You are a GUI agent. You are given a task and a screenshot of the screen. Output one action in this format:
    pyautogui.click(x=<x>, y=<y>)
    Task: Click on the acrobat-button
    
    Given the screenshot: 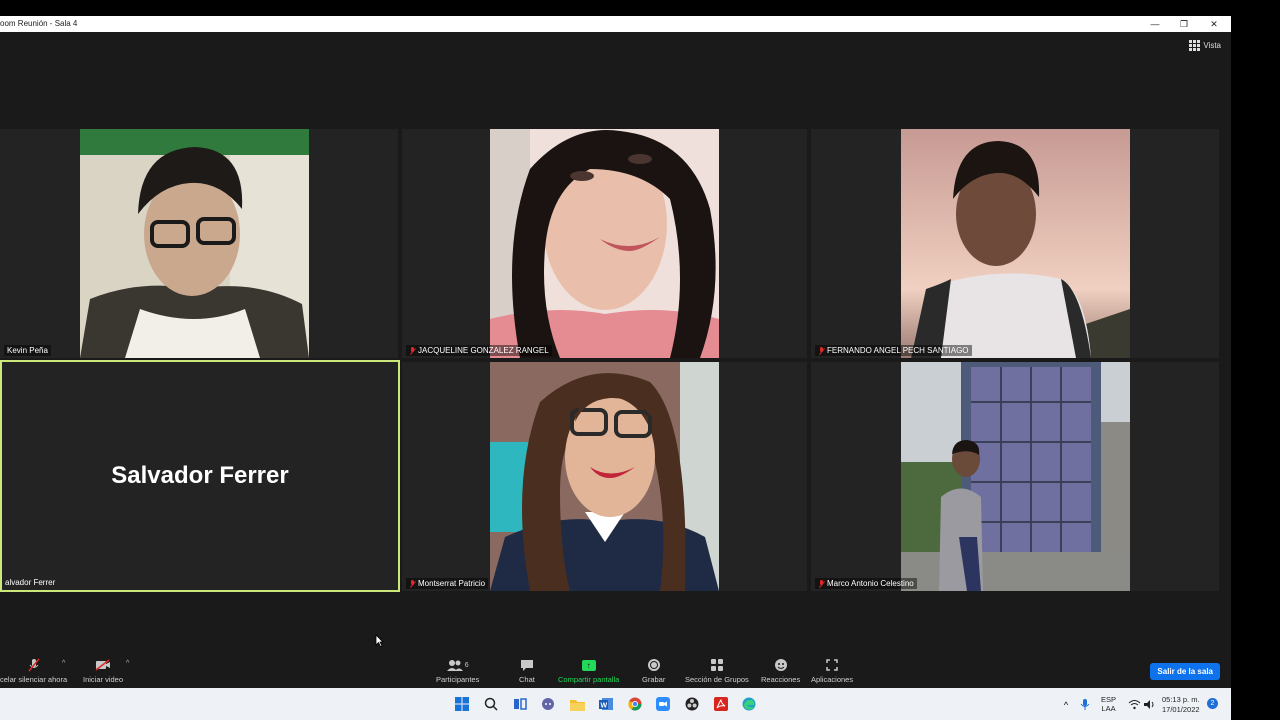 What is the action you would take?
    pyautogui.click(x=721, y=704)
    